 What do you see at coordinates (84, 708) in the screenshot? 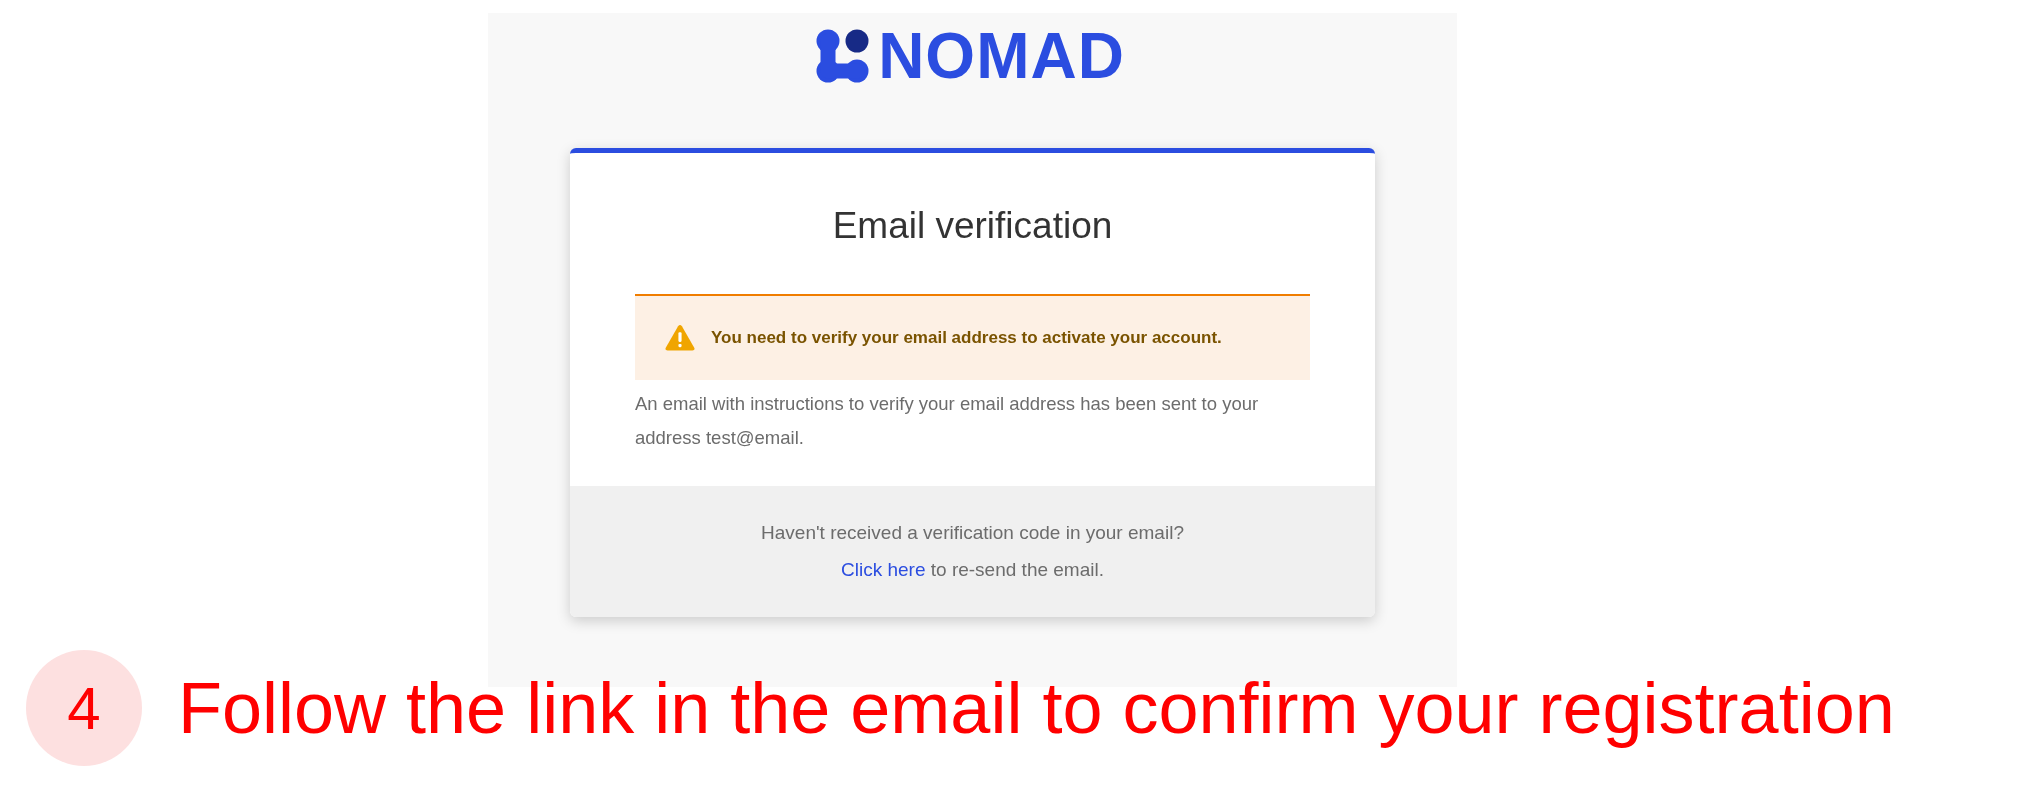
I see `step-number: 4` at bounding box center [84, 708].